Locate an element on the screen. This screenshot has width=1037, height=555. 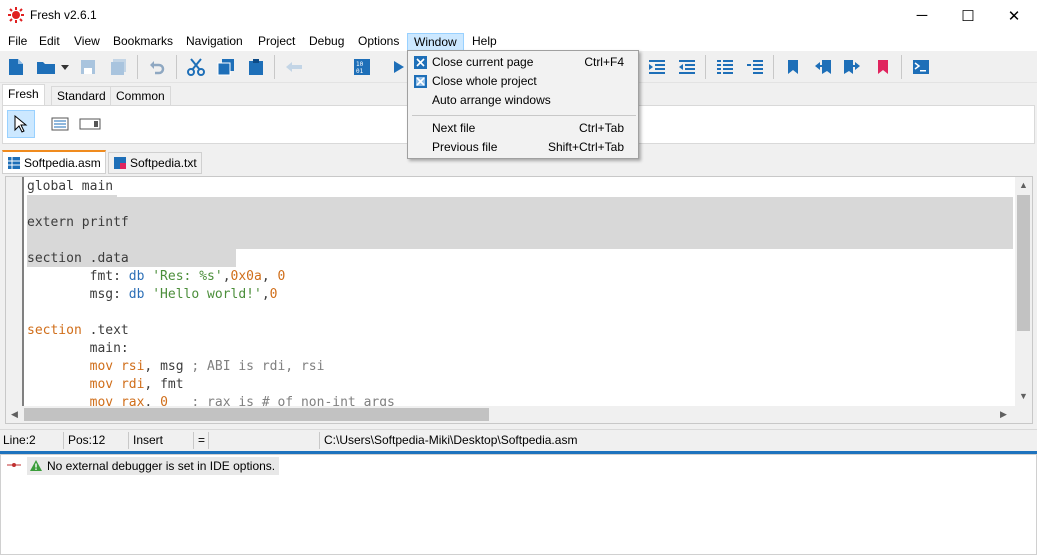
file-tab-asm: Softpedia.asm is located at coordinates (54, 162).